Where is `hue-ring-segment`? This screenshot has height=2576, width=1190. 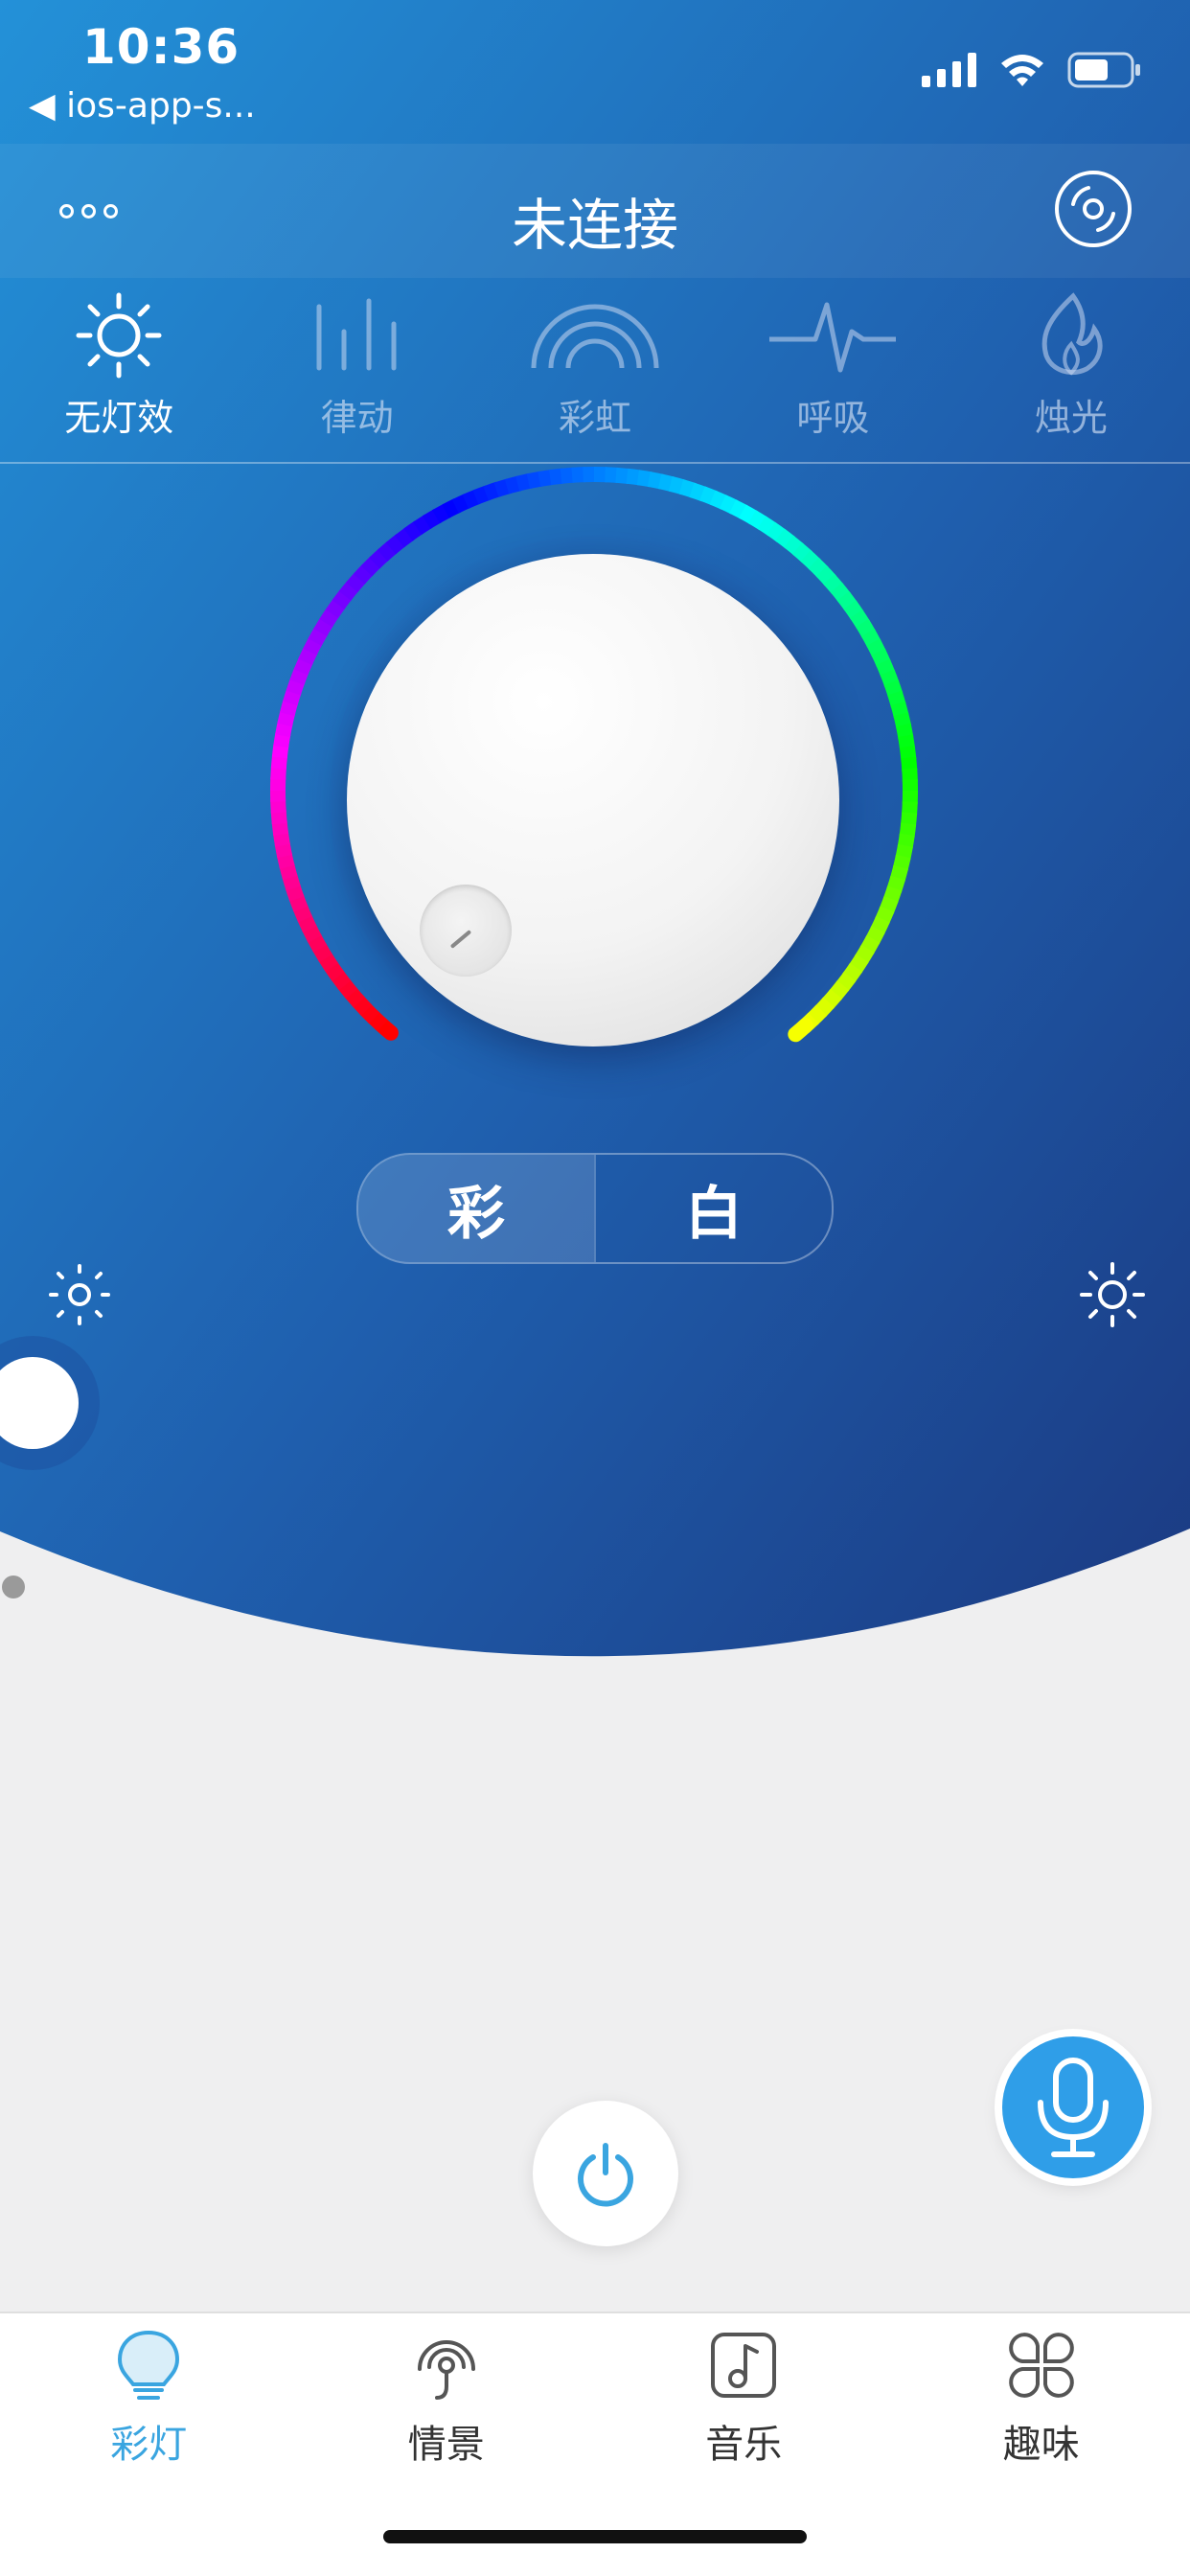 hue-ring-segment is located at coordinates (801, 1030).